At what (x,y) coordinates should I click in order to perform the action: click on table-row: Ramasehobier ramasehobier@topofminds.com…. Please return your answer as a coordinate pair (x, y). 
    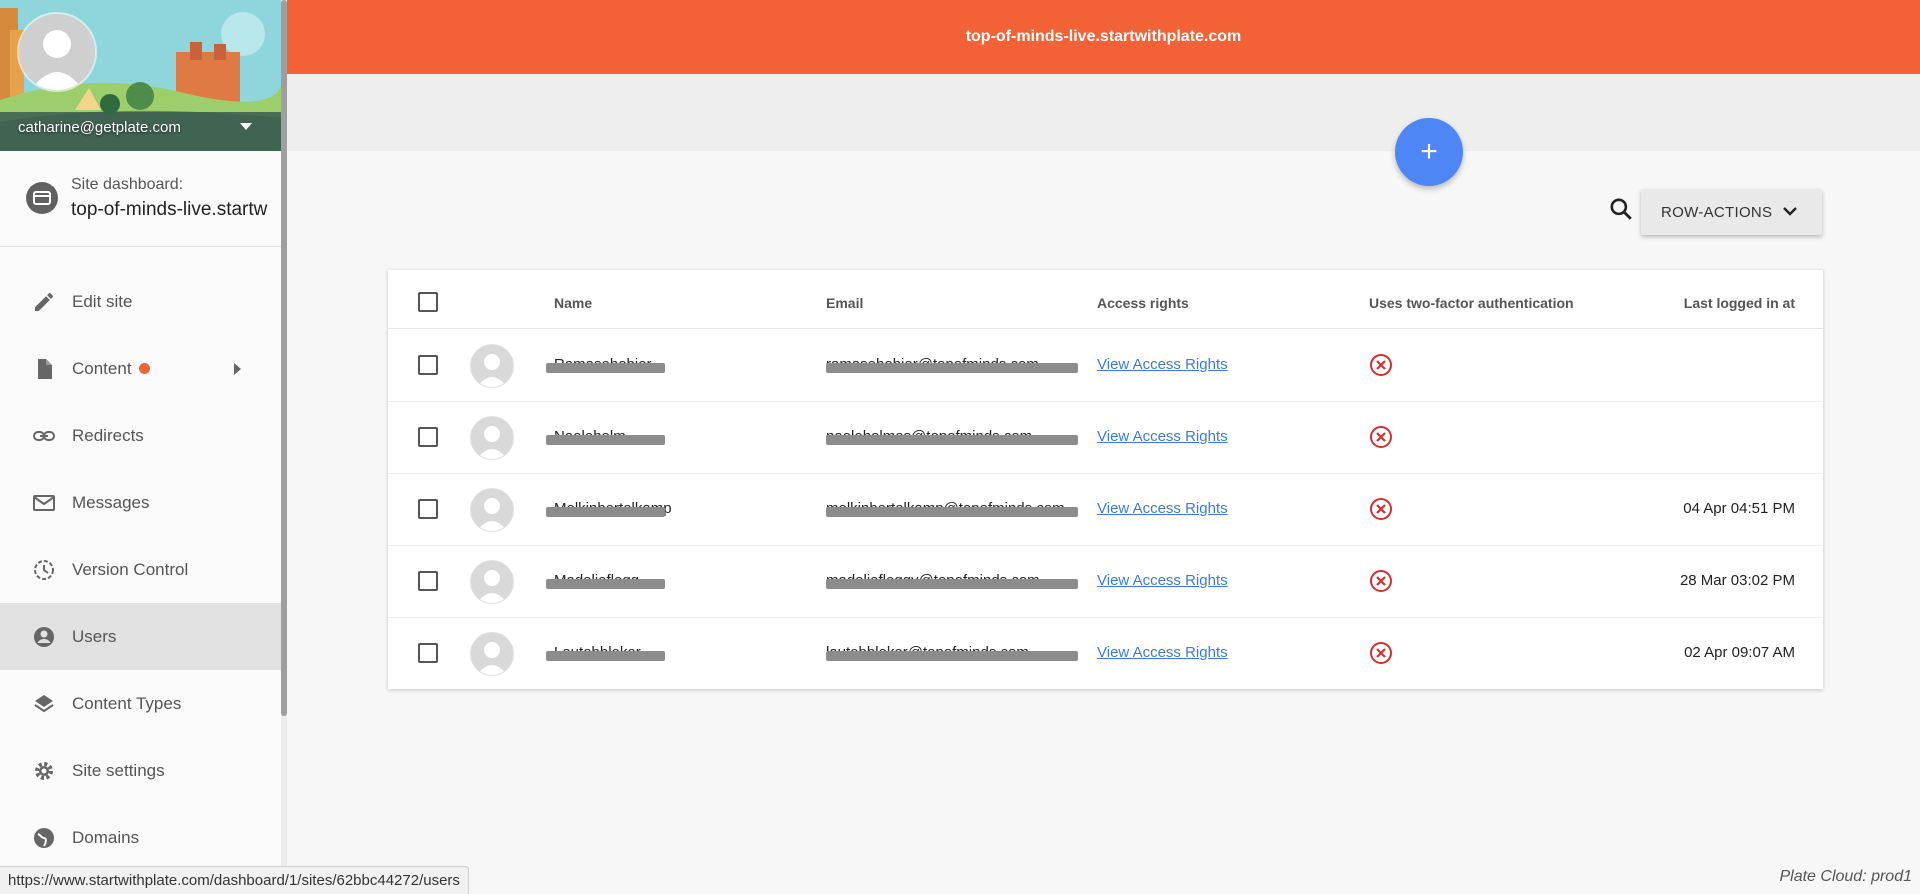
    Looking at the image, I should click on (1105, 365).